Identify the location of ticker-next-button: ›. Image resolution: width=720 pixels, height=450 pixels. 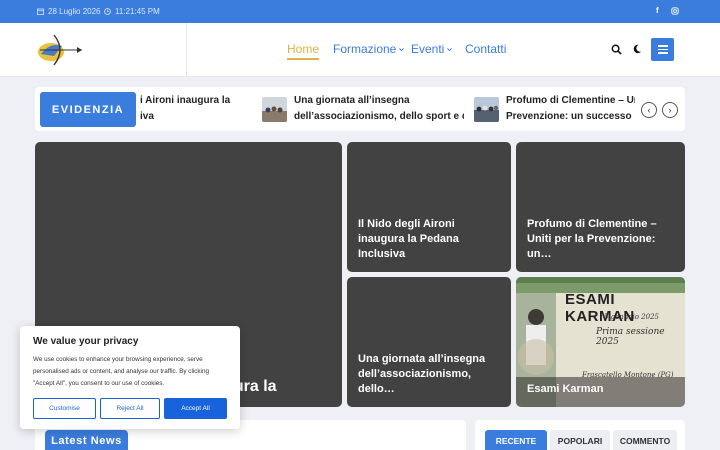
(670, 110).